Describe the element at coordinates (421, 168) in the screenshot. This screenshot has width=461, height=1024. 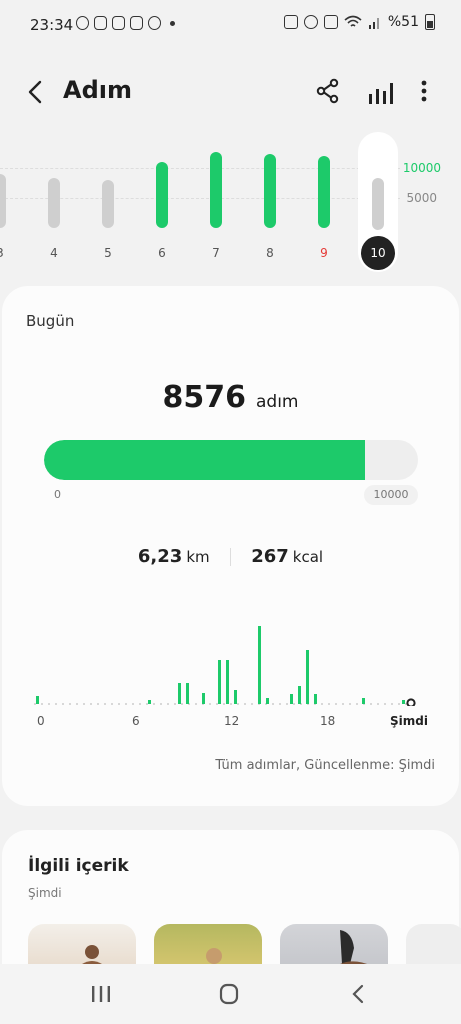
I see `goal-label-high: 10000` at that location.